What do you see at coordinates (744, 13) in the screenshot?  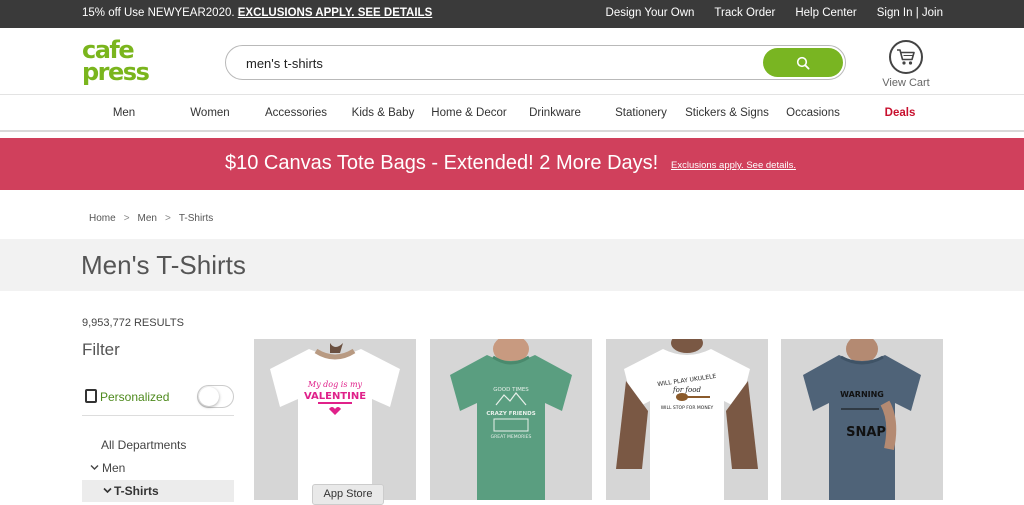 I see `track-order-link: Track Order` at bounding box center [744, 13].